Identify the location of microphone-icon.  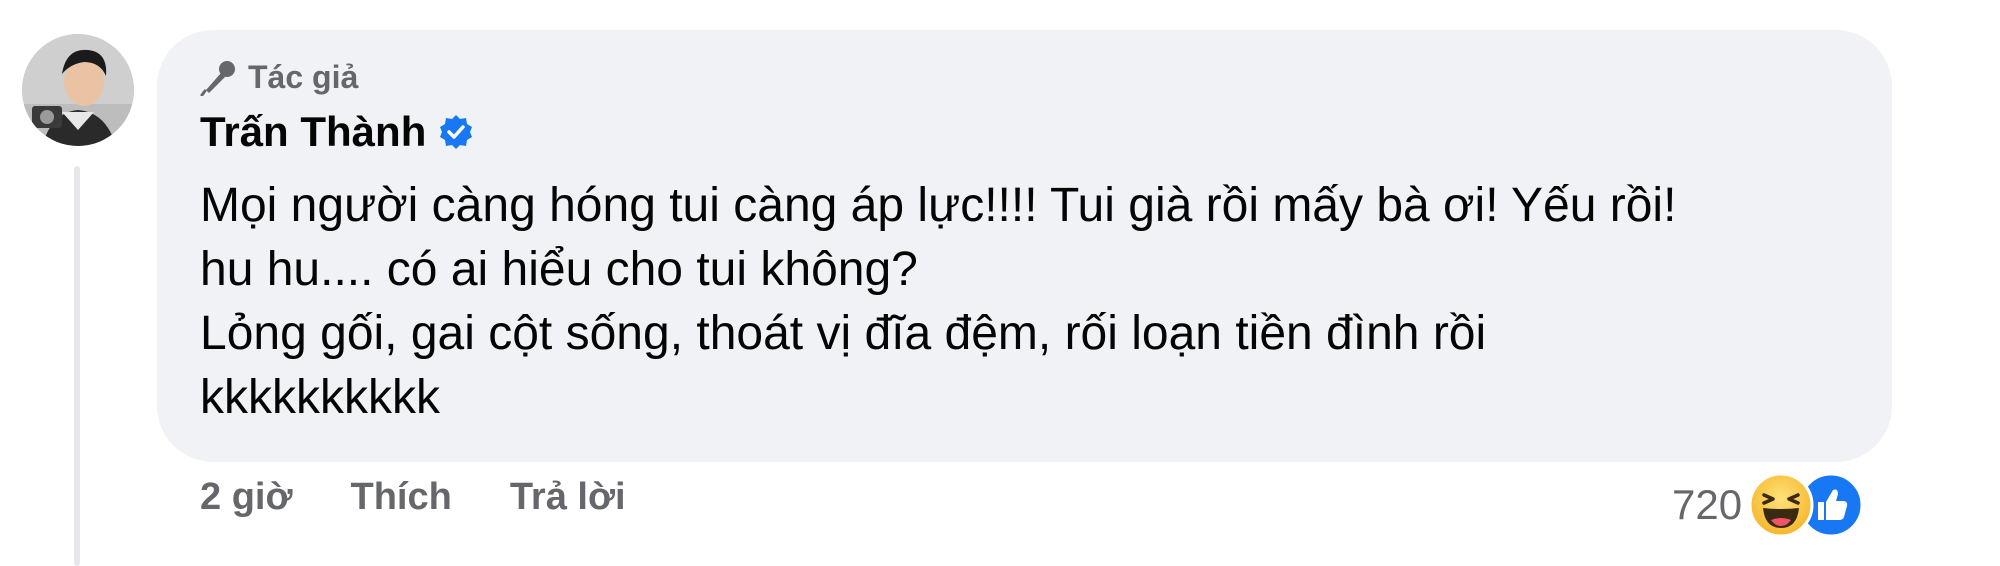
(217, 78).